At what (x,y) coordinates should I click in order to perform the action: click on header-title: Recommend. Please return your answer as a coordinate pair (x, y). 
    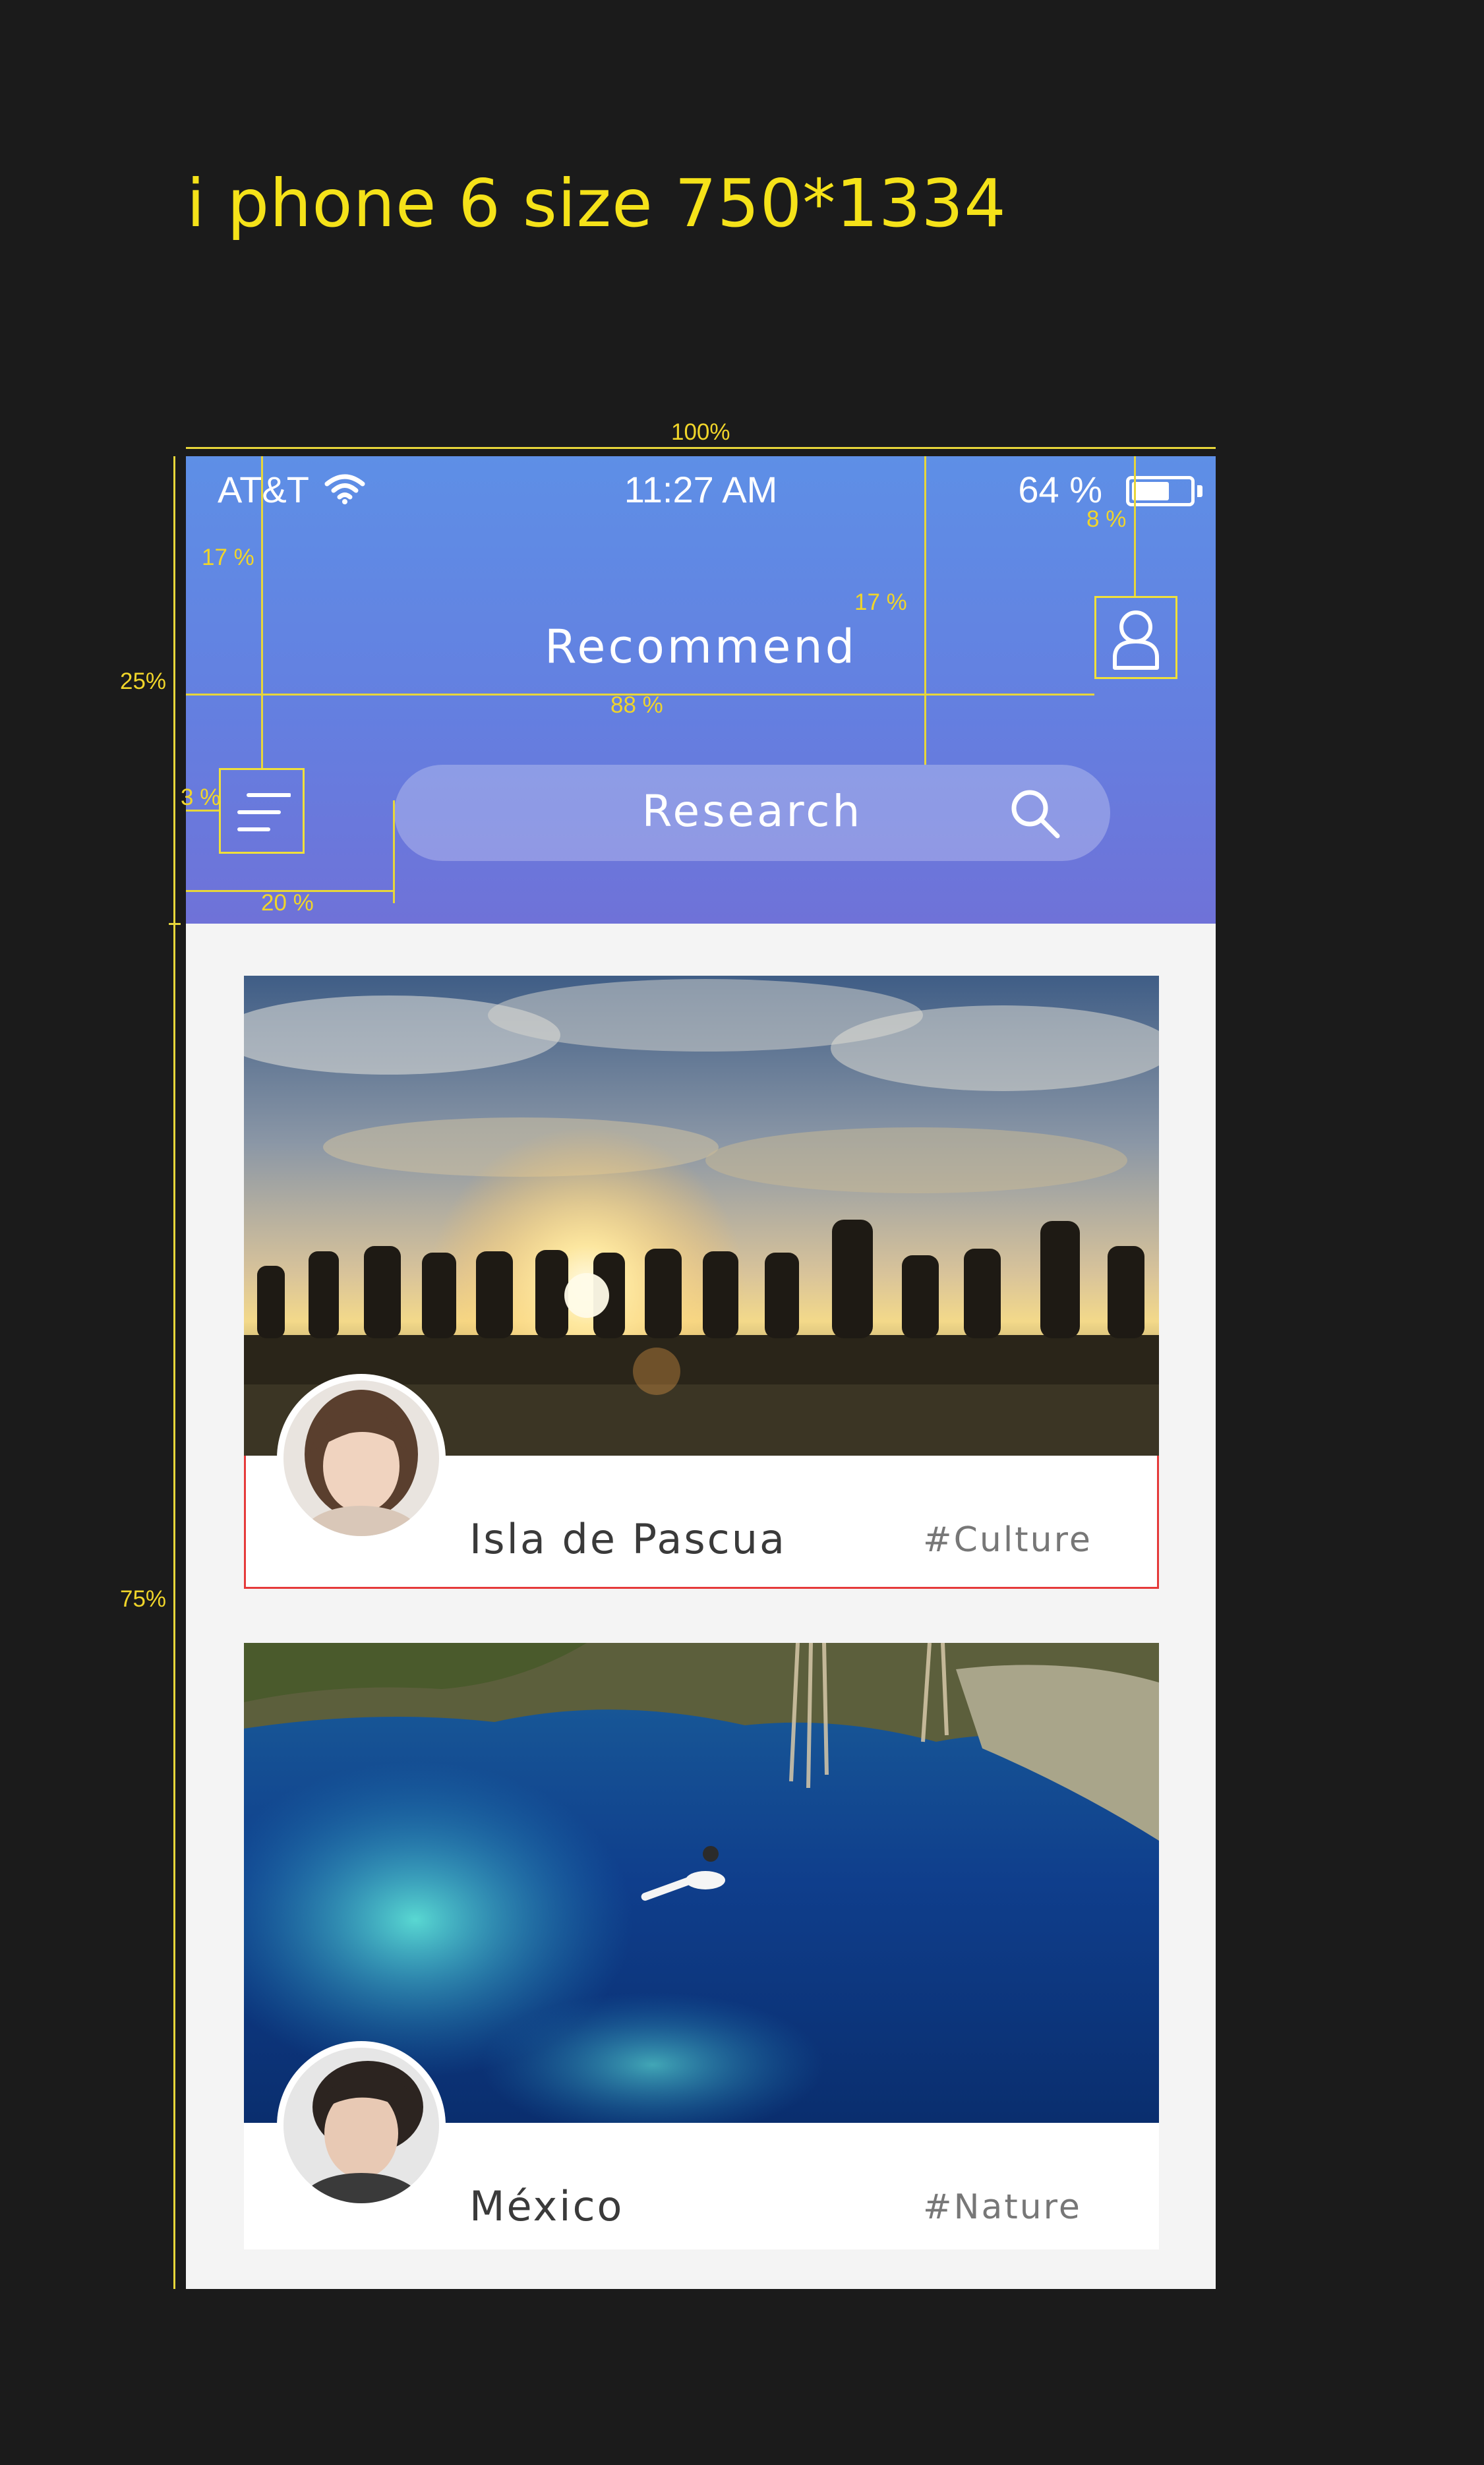
    Looking at the image, I should click on (701, 647).